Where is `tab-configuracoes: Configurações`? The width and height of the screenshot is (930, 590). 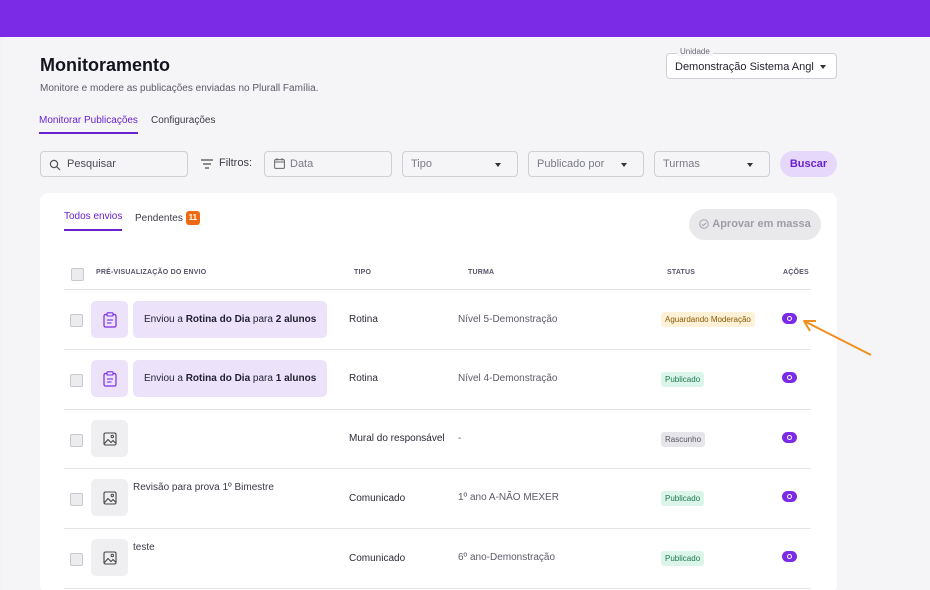
tab-configuracoes: Configurações is located at coordinates (183, 120).